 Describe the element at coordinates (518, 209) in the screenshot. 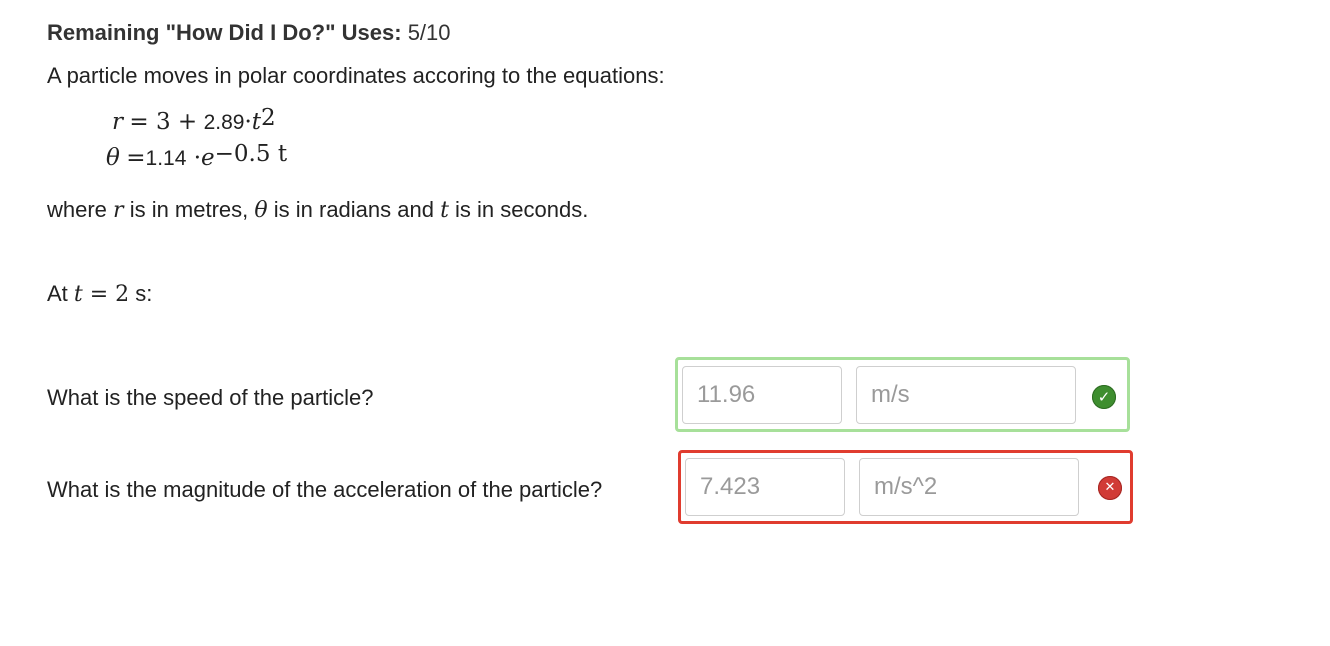

I see `where-p4: is in seconds.` at that location.